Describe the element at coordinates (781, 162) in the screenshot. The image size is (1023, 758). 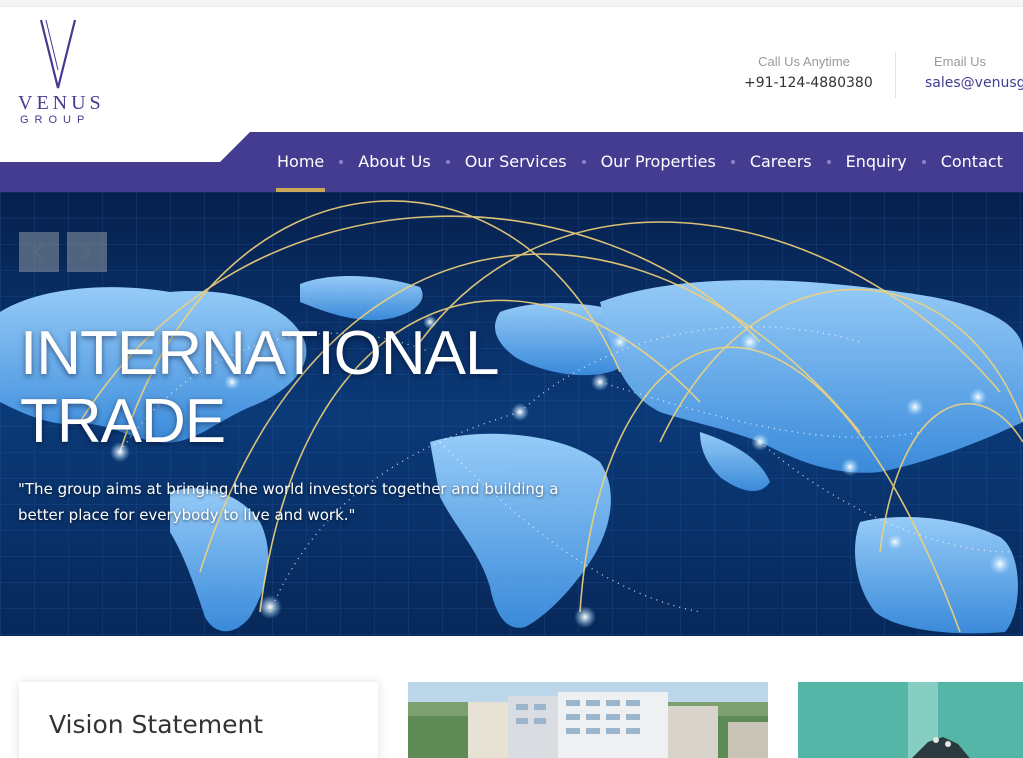
I see `nav-careers: Careers` at that location.